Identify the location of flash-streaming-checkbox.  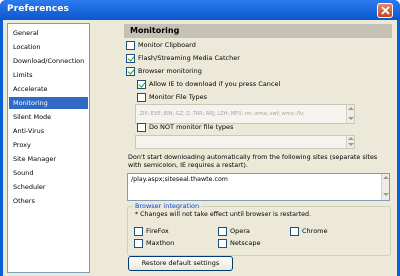
(130, 58).